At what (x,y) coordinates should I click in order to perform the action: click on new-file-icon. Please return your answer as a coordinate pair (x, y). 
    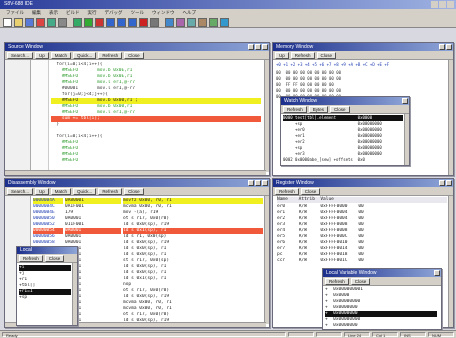
    Looking at the image, I should click on (7, 22).